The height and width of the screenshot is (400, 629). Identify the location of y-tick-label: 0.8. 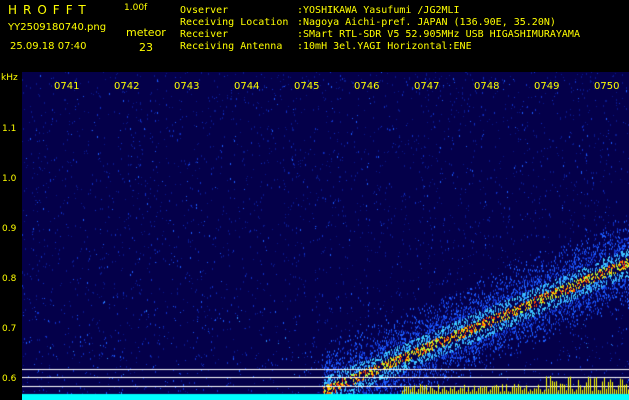
(9, 279).